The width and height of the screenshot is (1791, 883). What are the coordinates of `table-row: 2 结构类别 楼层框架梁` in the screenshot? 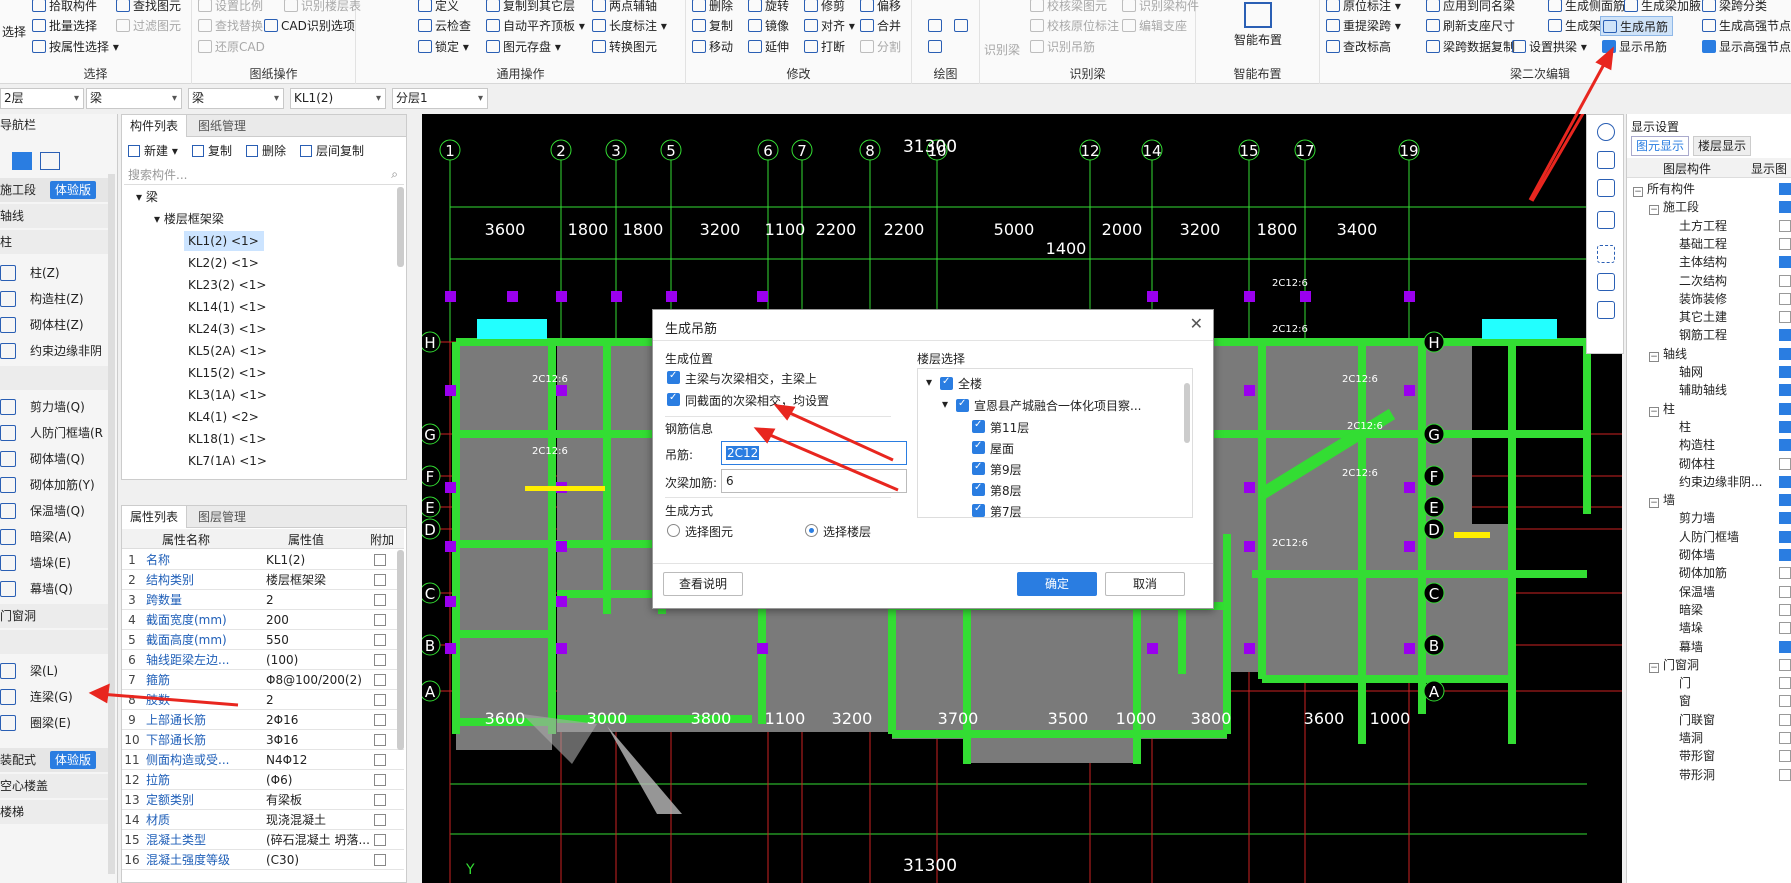 It's located at (263, 580).